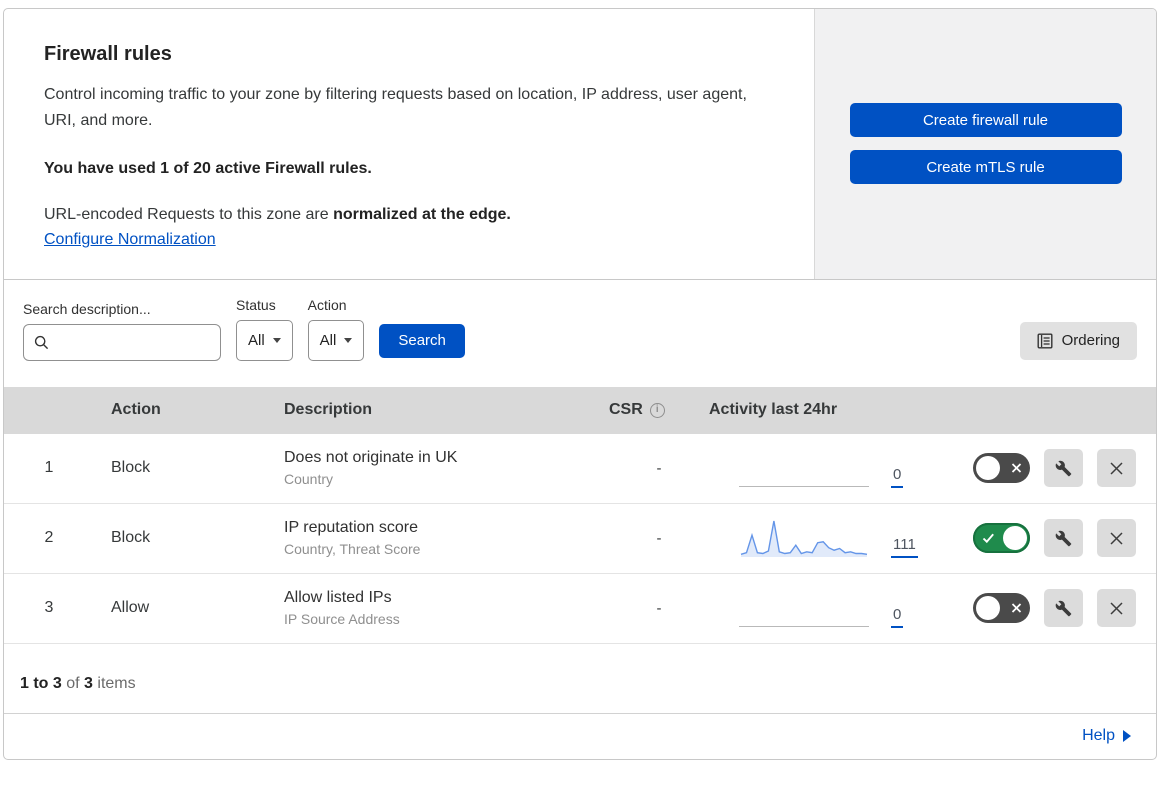 This screenshot has width=1161, height=791. I want to click on status-dropdown-value: All, so click(256, 340).